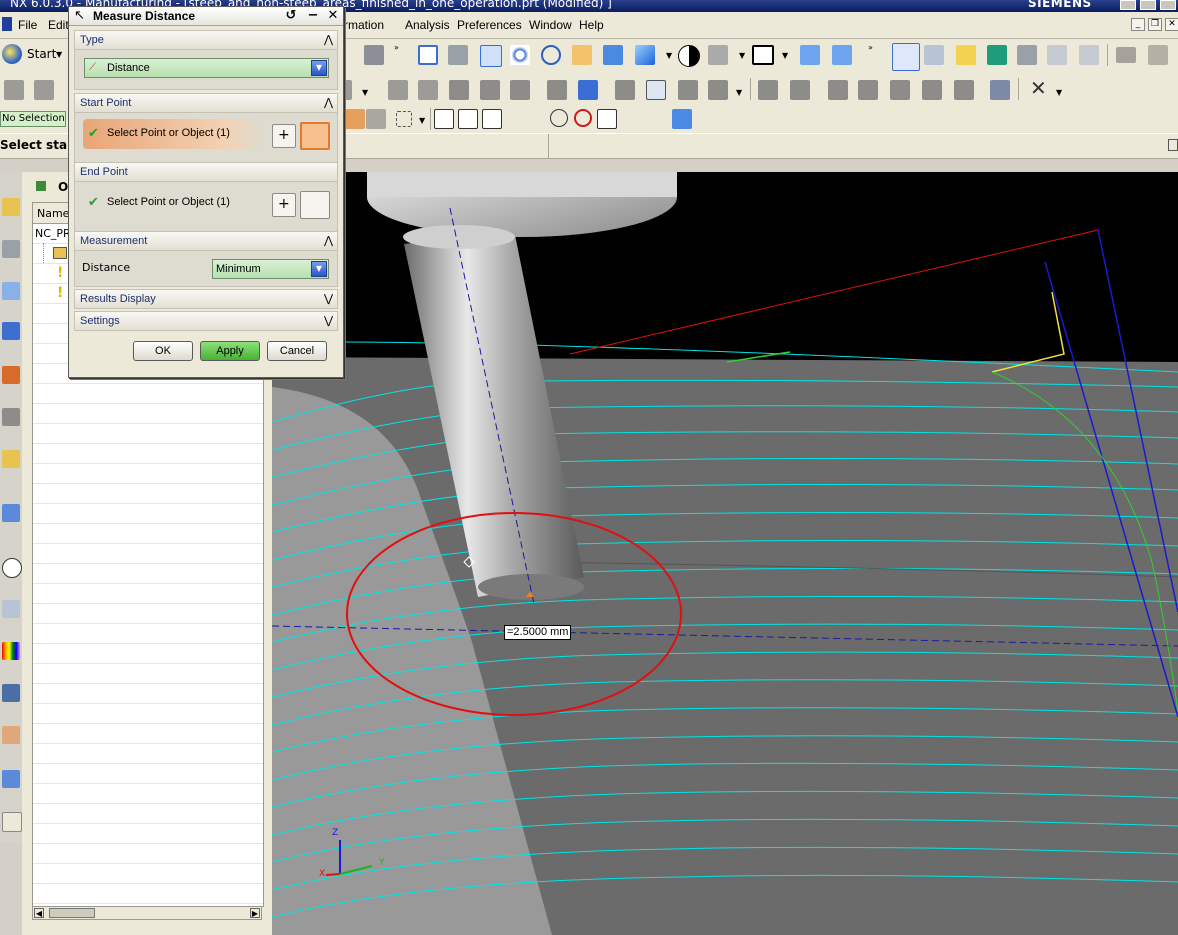 This screenshot has width=1178, height=935. I want to click on snap-arc-center-icon, so click(559, 118).